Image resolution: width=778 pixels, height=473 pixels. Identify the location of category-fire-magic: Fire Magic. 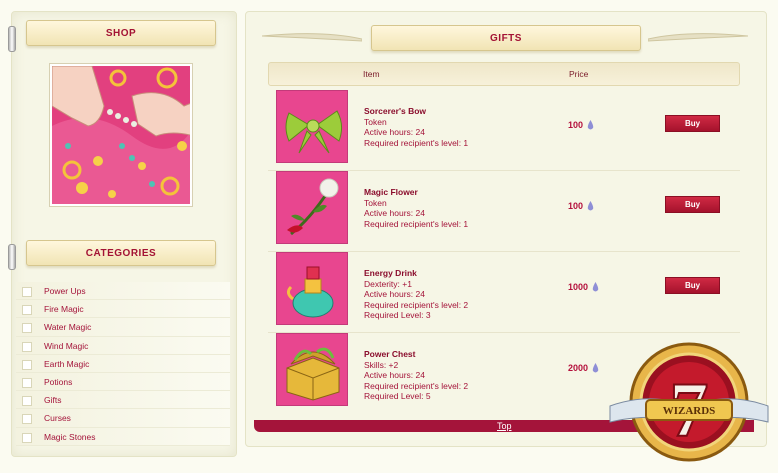
(123, 309).